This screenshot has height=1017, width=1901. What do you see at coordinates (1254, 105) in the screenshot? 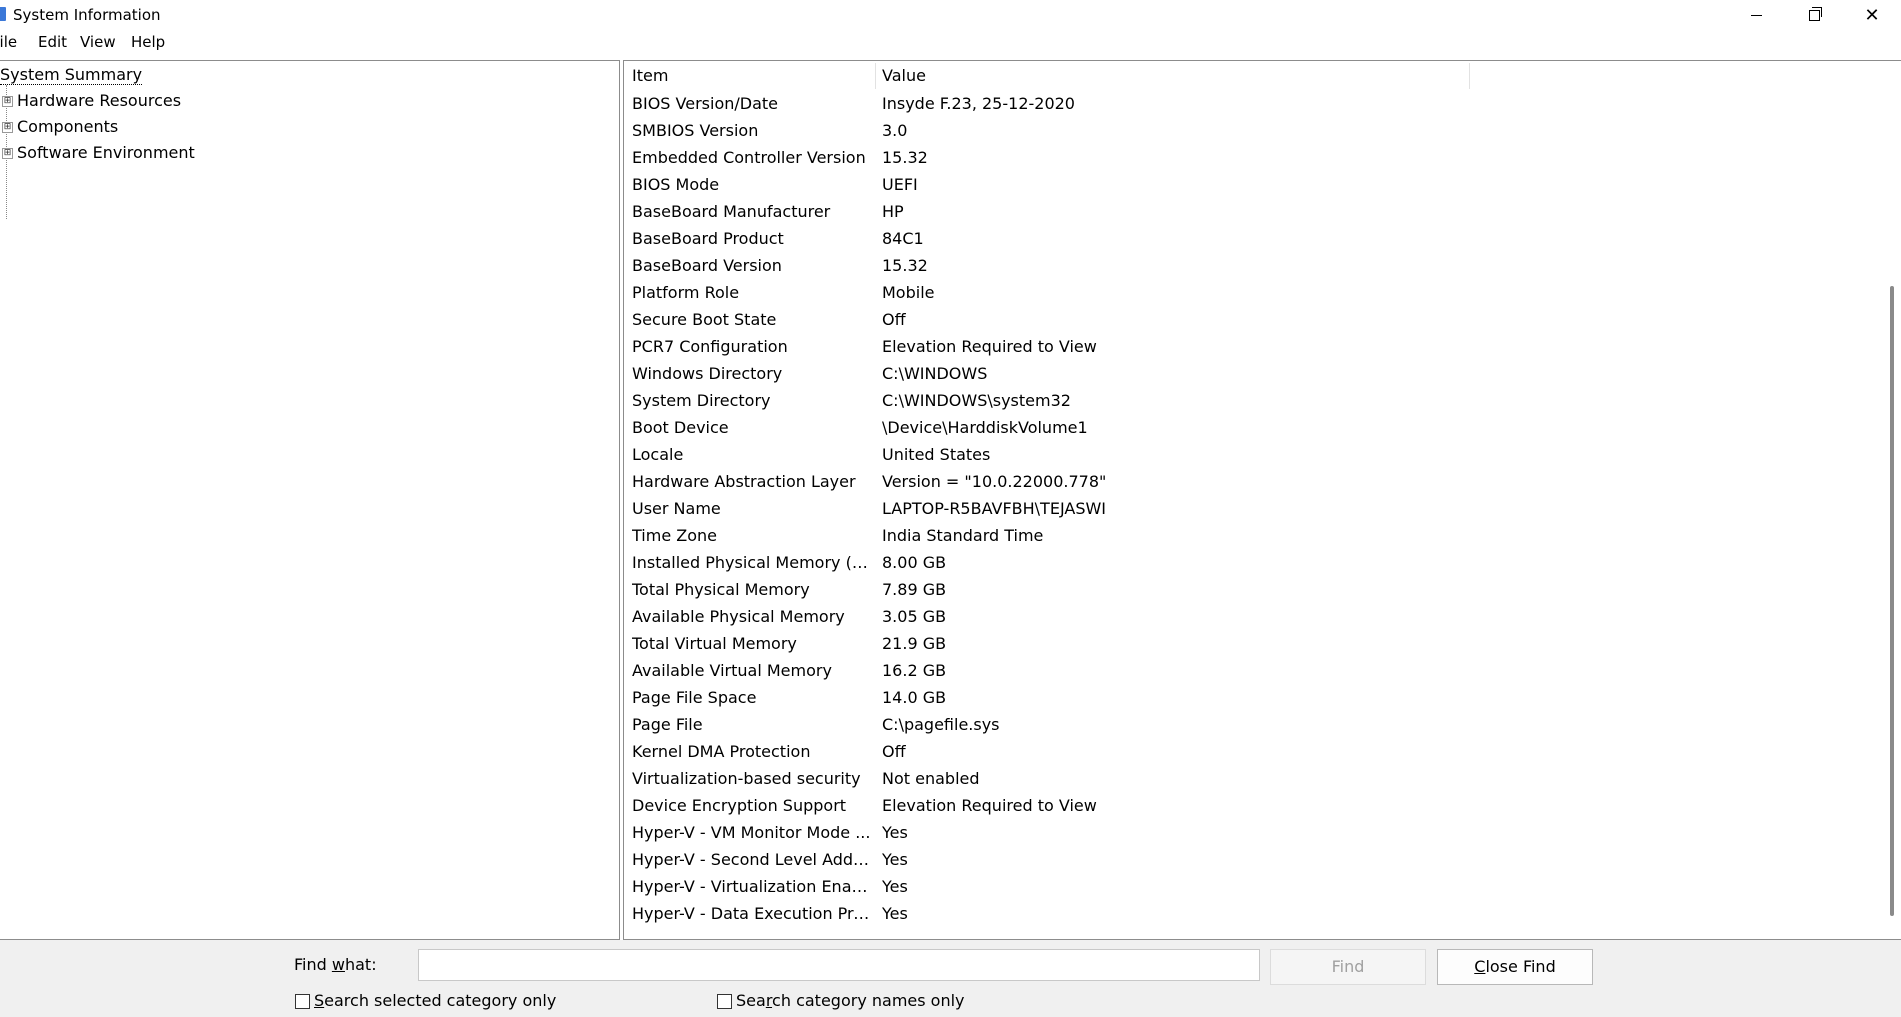
I see `table-row: BIOS Version/Date Insyde F.23, 25-12-2020` at bounding box center [1254, 105].